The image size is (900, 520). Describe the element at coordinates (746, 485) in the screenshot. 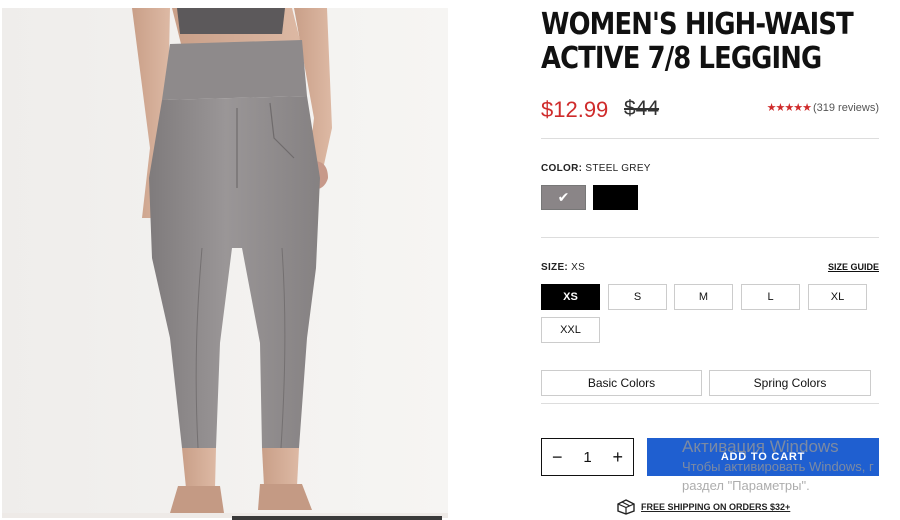

I see `watermark-line3: раздел "Параметры".` at that location.